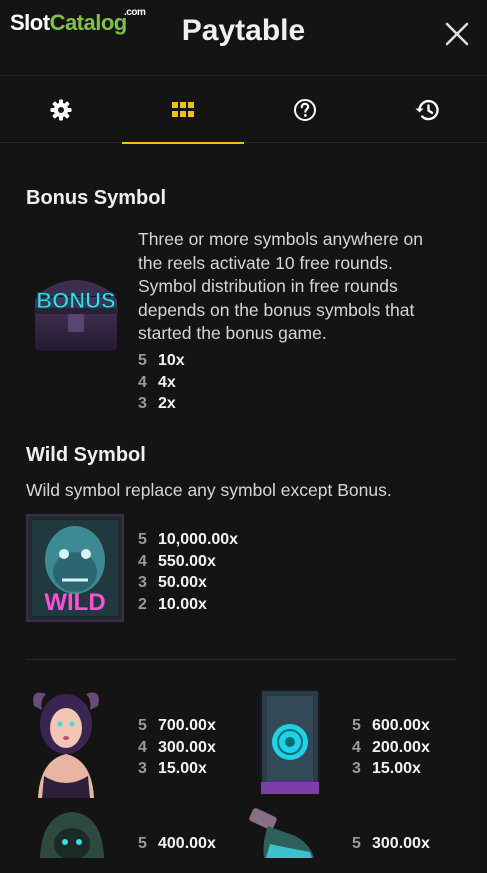 This screenshot has width=487, height=873. I want to click on bonus-section-title: Bonus Symbol, so click(96, 198).